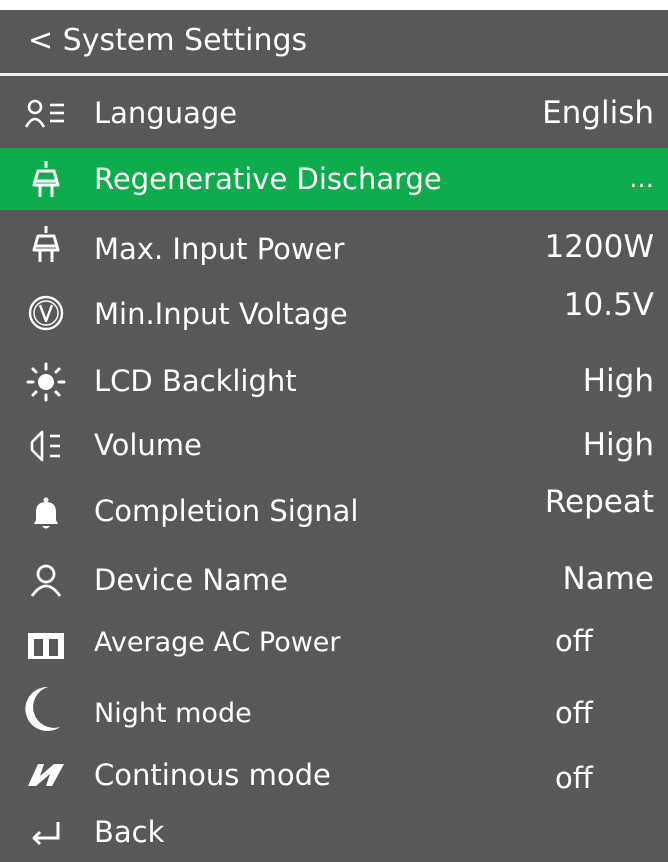 The height and width of the screenshot is (862, 668). I want to click on menu-item-max-input-power: Max. Input Power 1200W, so click(334, 245).